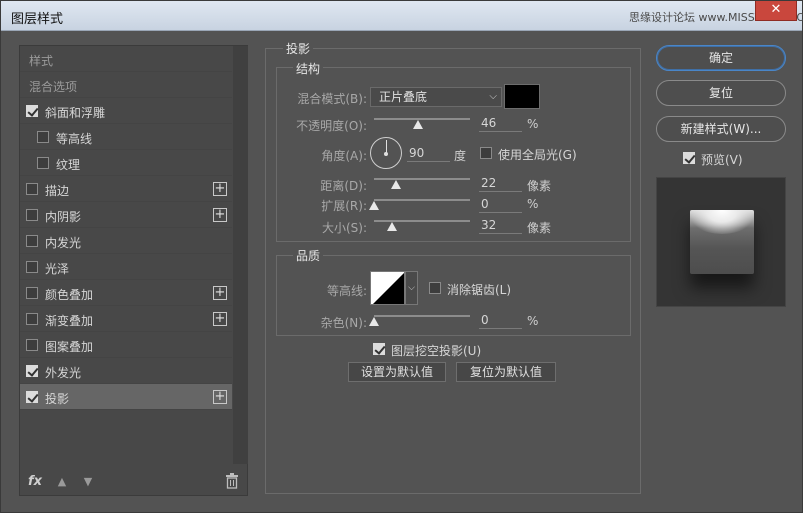  Describe the element at coordinates (126, 241) in the screenshot. I see `style-list-item: 内发光` at that location.